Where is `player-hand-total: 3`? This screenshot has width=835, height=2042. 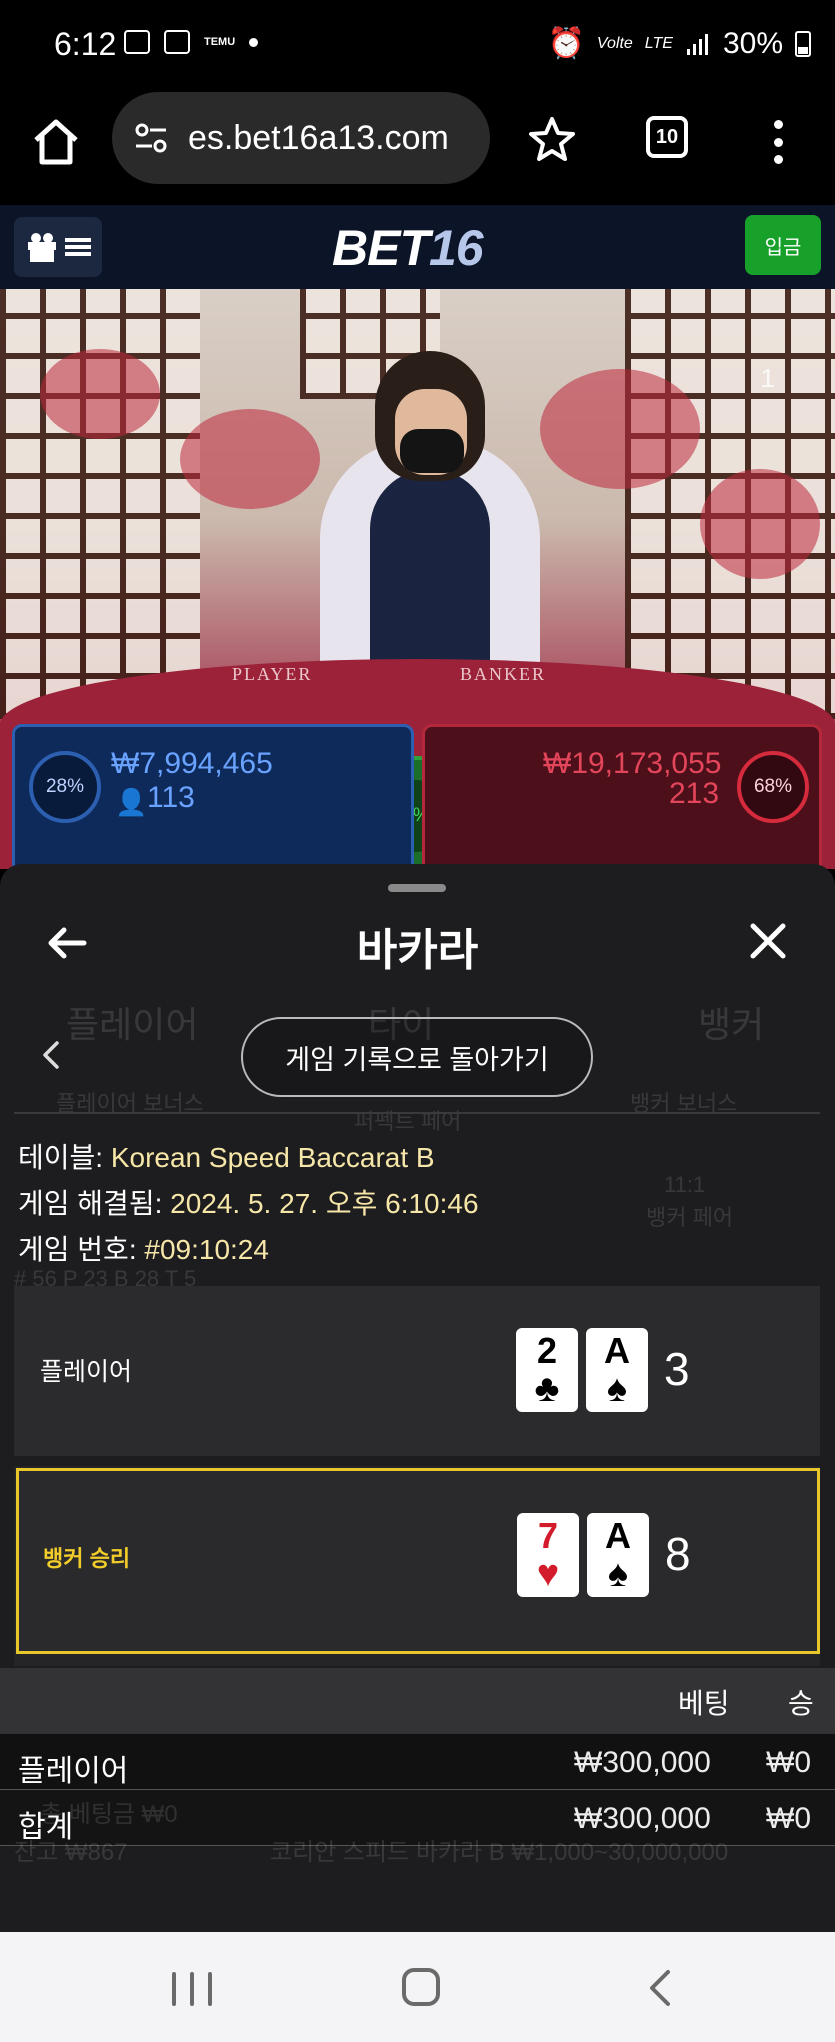
player-hand-total: 3 is located at coordinates (677, 1369).